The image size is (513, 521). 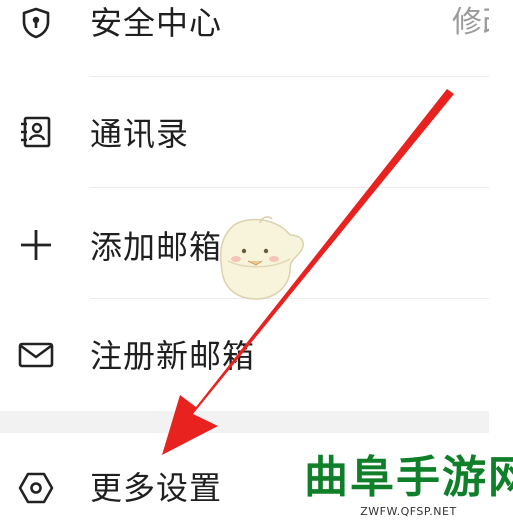 I want to click on menu-item-label: 注册新邮箱, so click(x=173, y=356).